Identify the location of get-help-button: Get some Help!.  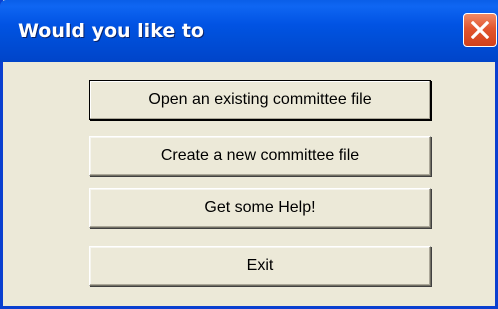
(260, 208).